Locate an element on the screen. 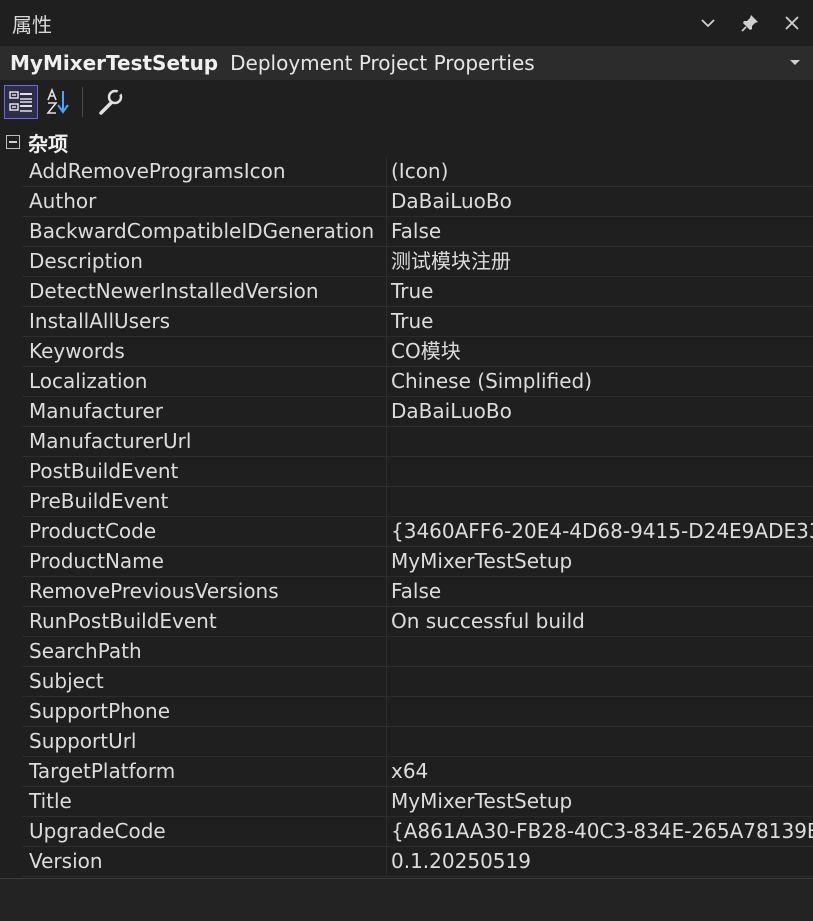  close-icon is located at coordinates (792, 23).